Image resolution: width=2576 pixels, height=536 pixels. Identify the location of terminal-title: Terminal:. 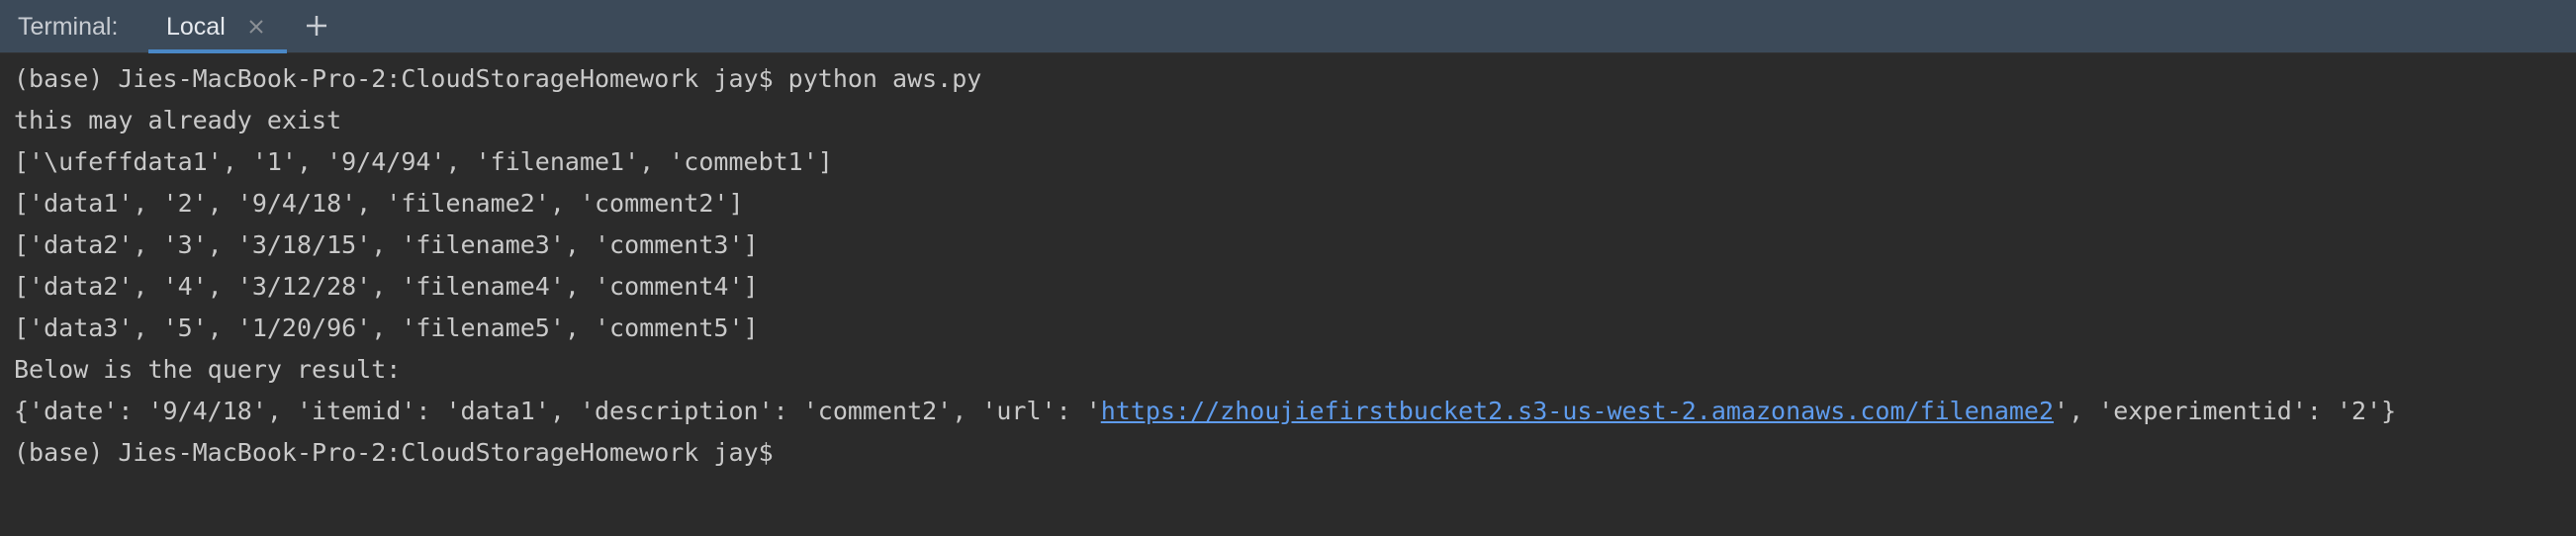
(69, 27).